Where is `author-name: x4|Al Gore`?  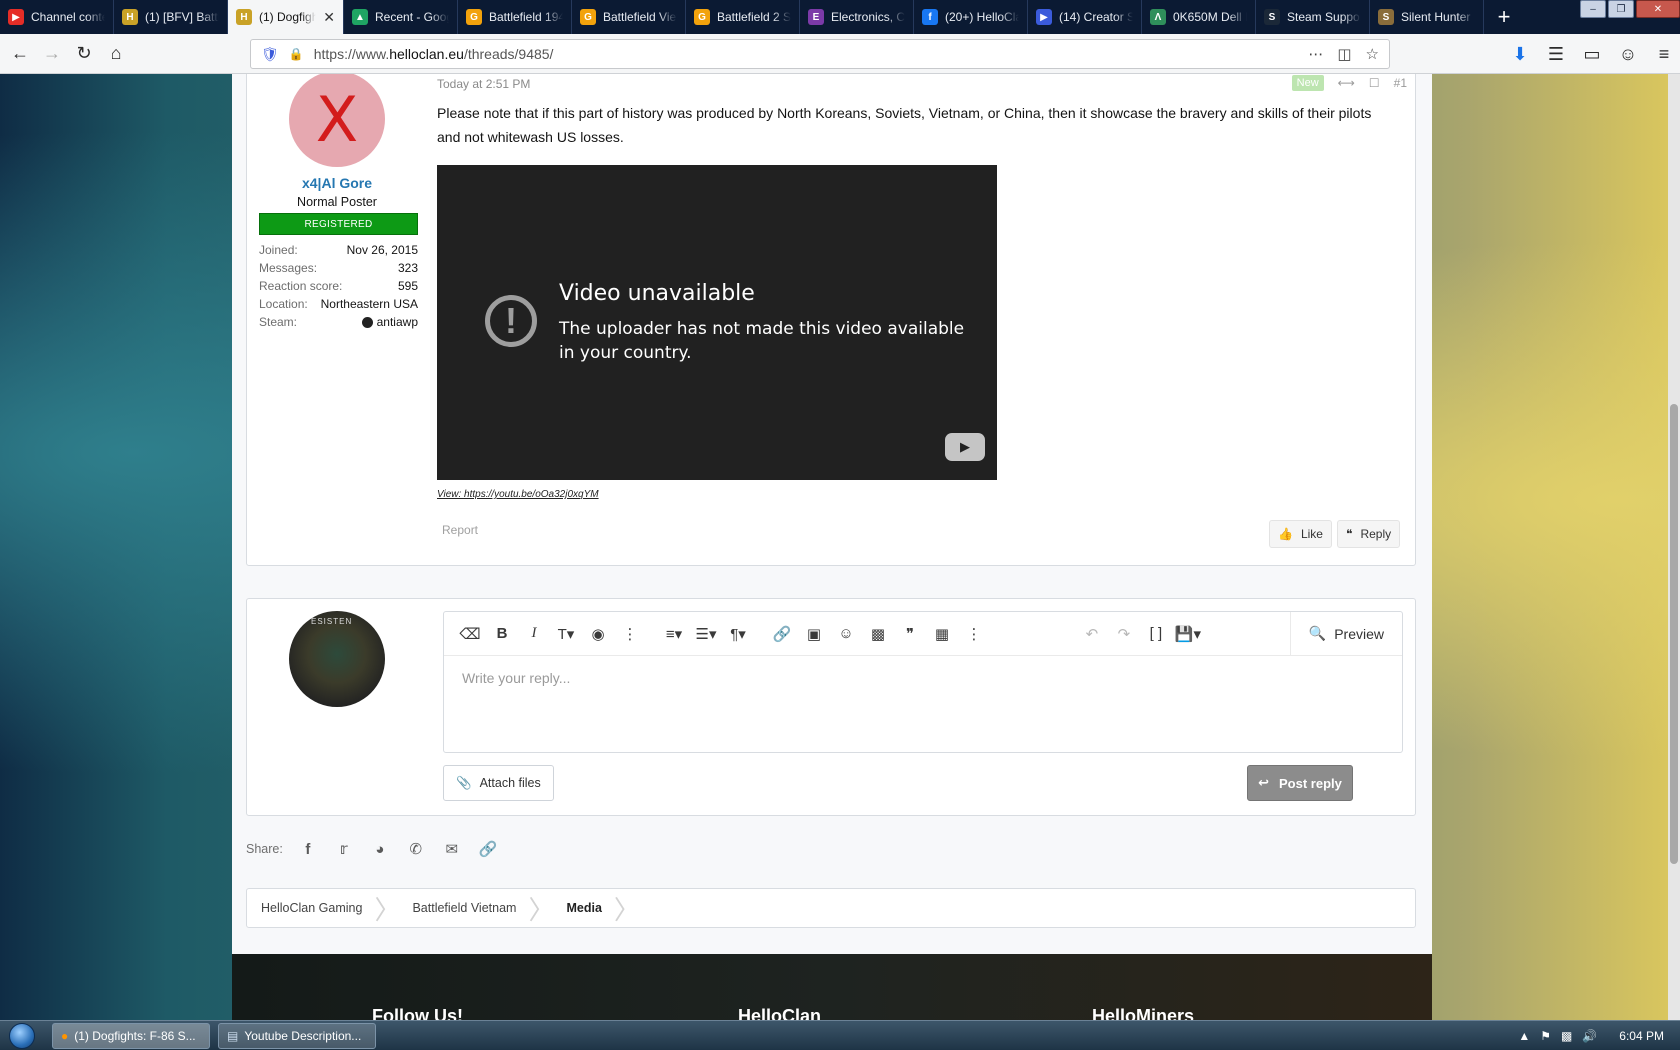 author-name: x4|Al Gore is located at coordinates (337, 183).